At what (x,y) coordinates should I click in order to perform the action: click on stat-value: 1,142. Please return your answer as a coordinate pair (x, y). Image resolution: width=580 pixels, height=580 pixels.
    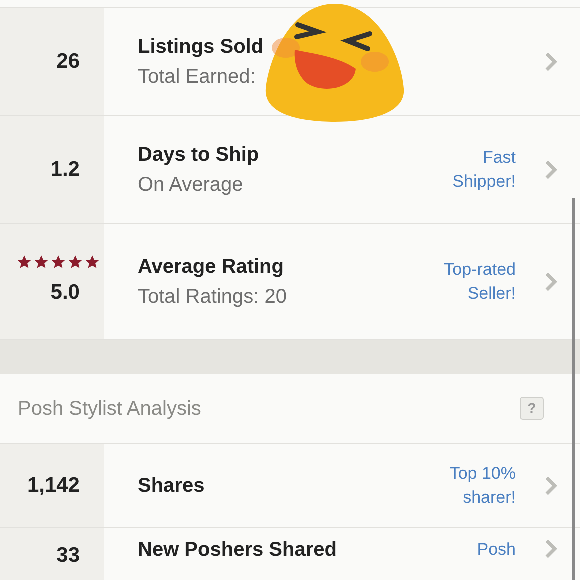
    Looking at the image, I should click on (53, 485).